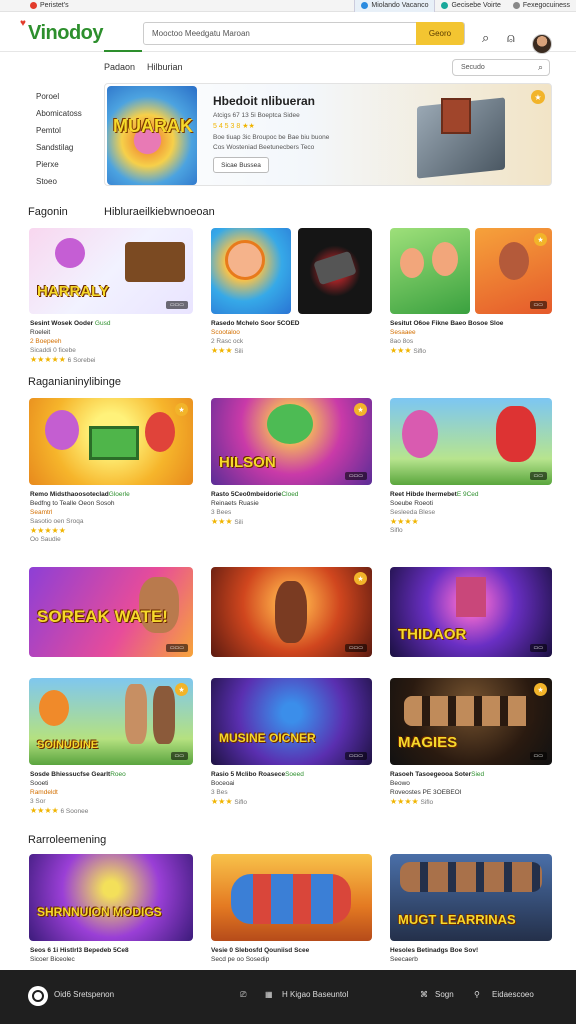 The height and width of the screenshot is (1024, 576). I want to click on footer-logo-icon, so click(38, 996).